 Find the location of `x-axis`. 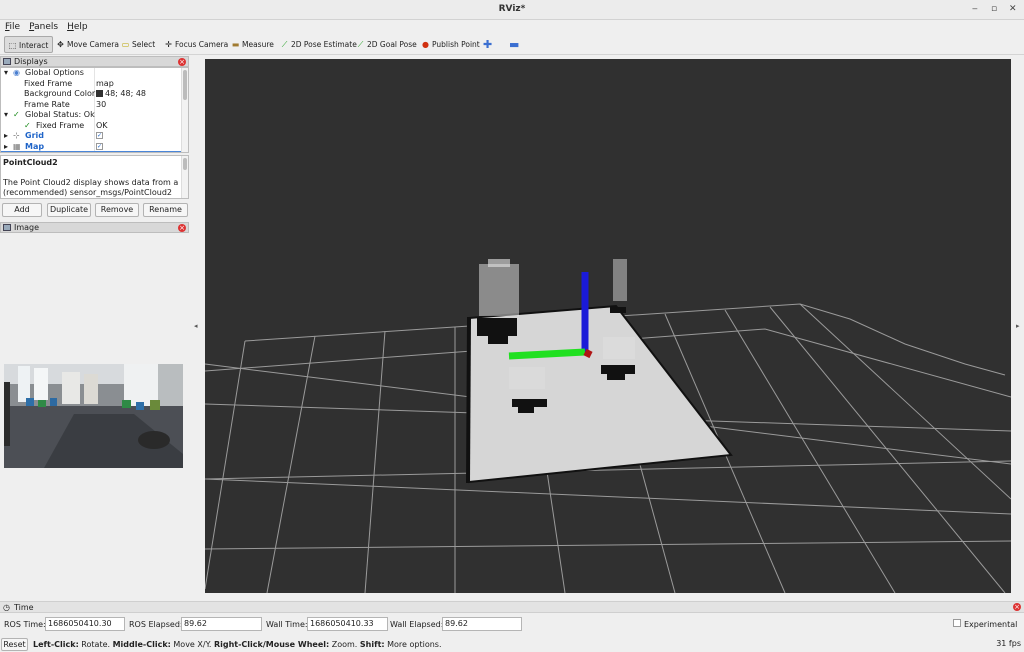

x-axis is located at coordinates (588, 353).